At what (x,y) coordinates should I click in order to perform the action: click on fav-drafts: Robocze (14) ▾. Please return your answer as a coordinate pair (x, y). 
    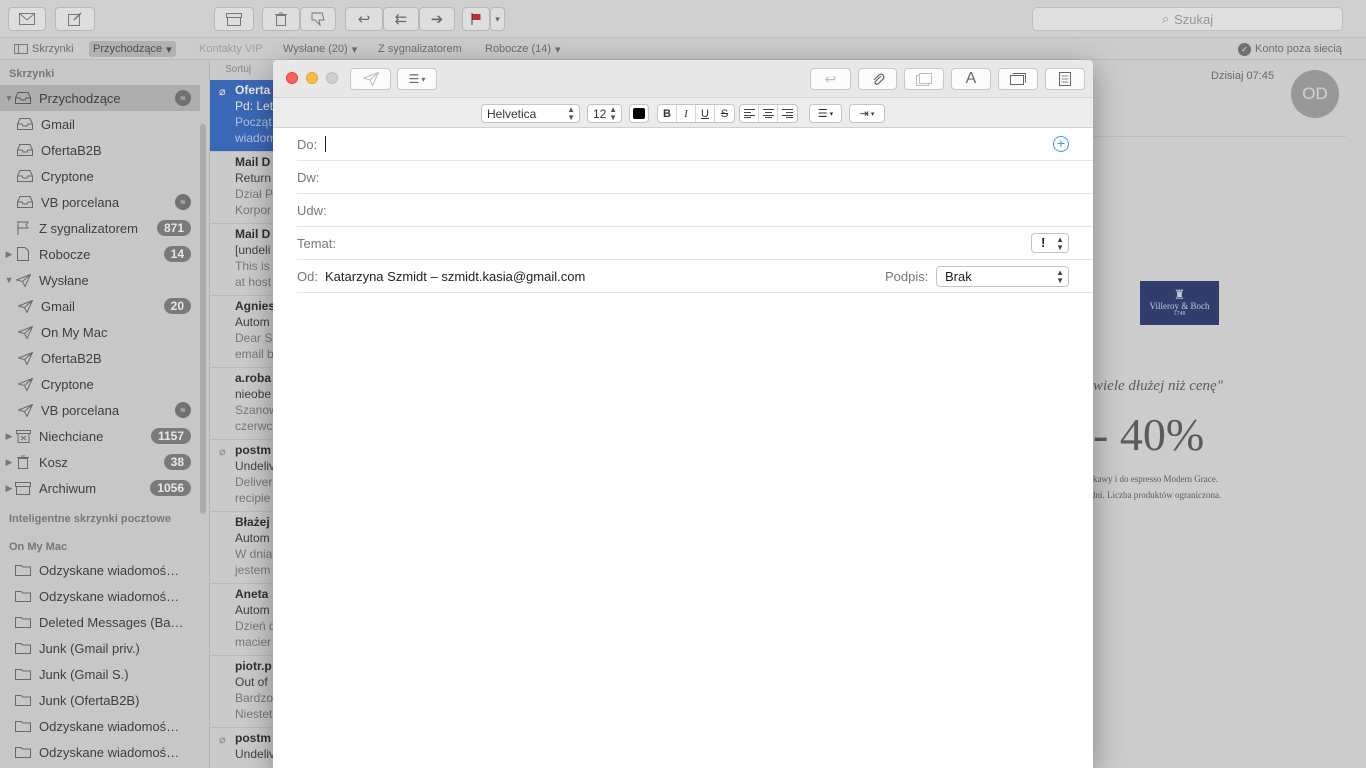
    Looking at the image, I should click on (523, 49).